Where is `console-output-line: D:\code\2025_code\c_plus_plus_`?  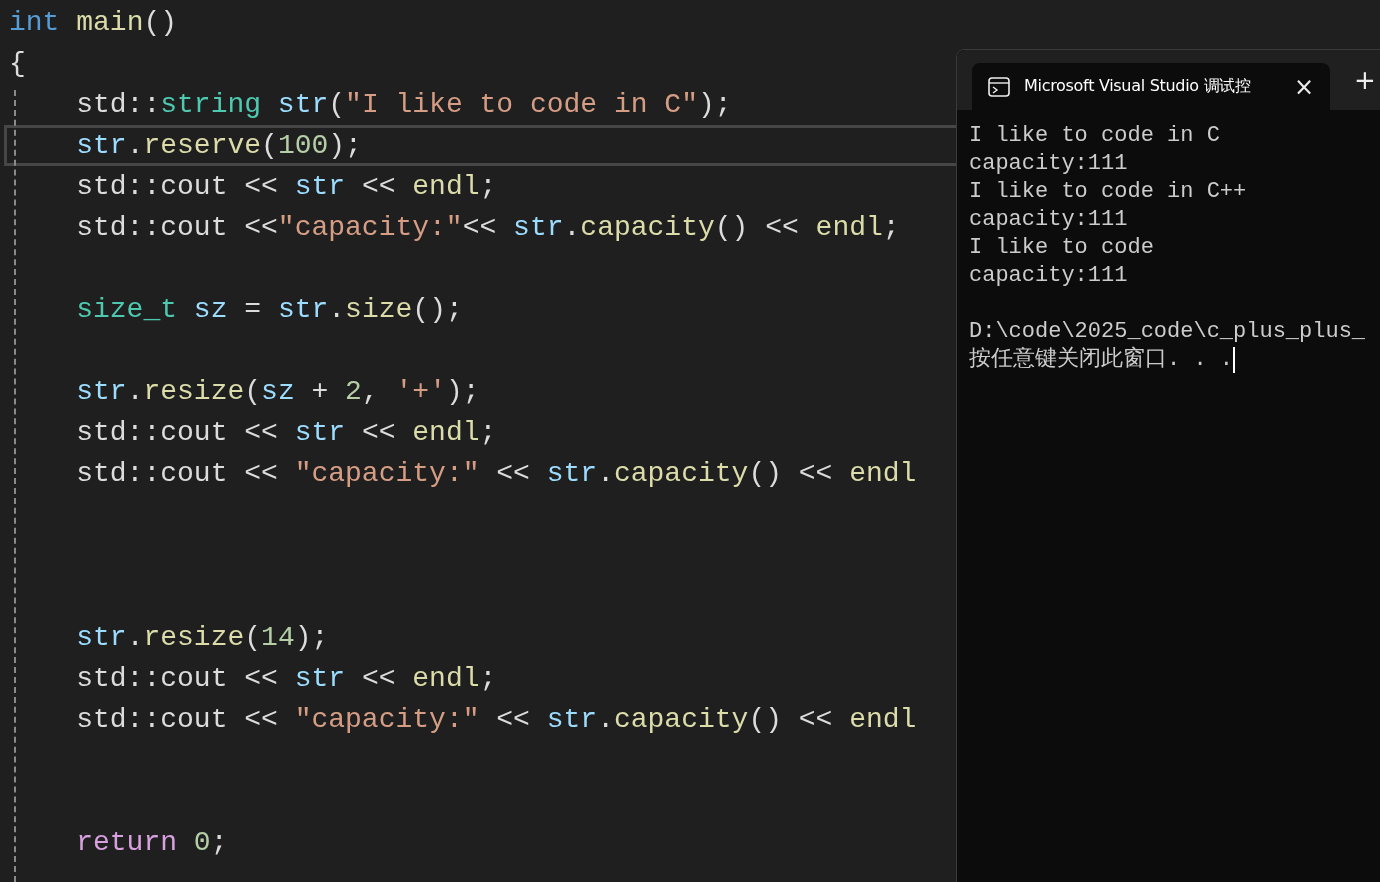
console-output-line: D:\code\2025_code\c_plus_plus_ is located at coordinates (1167, 332).